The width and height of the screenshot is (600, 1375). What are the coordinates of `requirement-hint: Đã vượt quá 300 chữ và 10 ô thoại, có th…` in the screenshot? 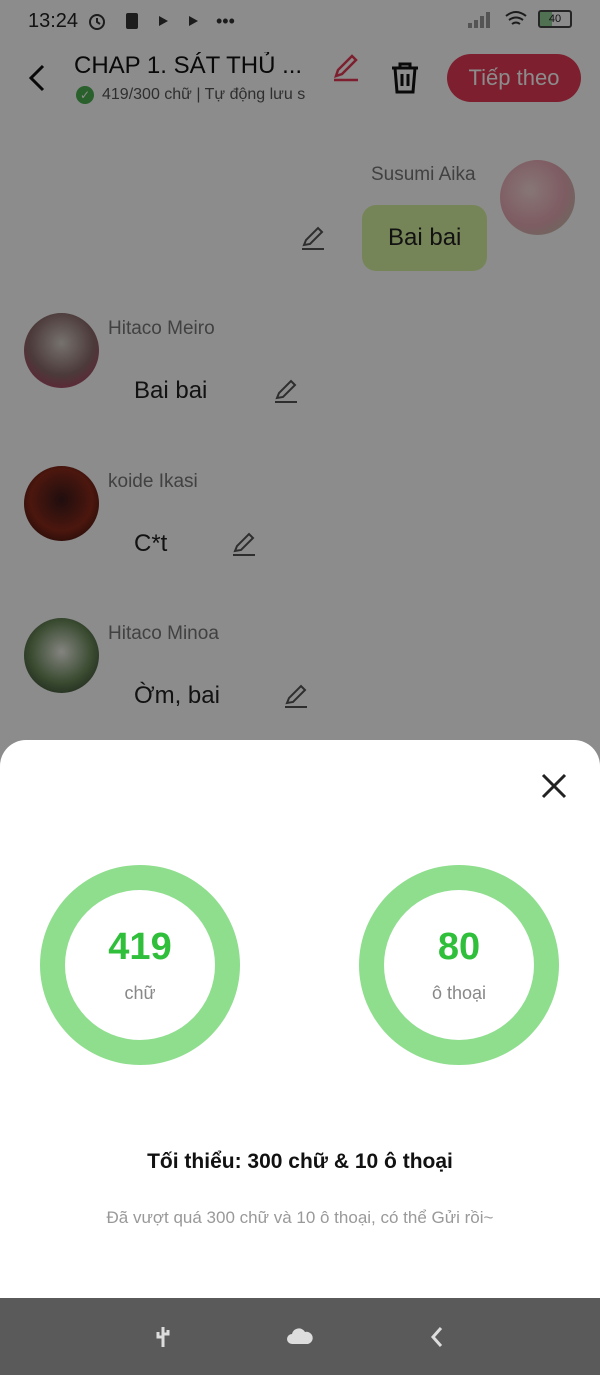 It's located at (300, 1217).